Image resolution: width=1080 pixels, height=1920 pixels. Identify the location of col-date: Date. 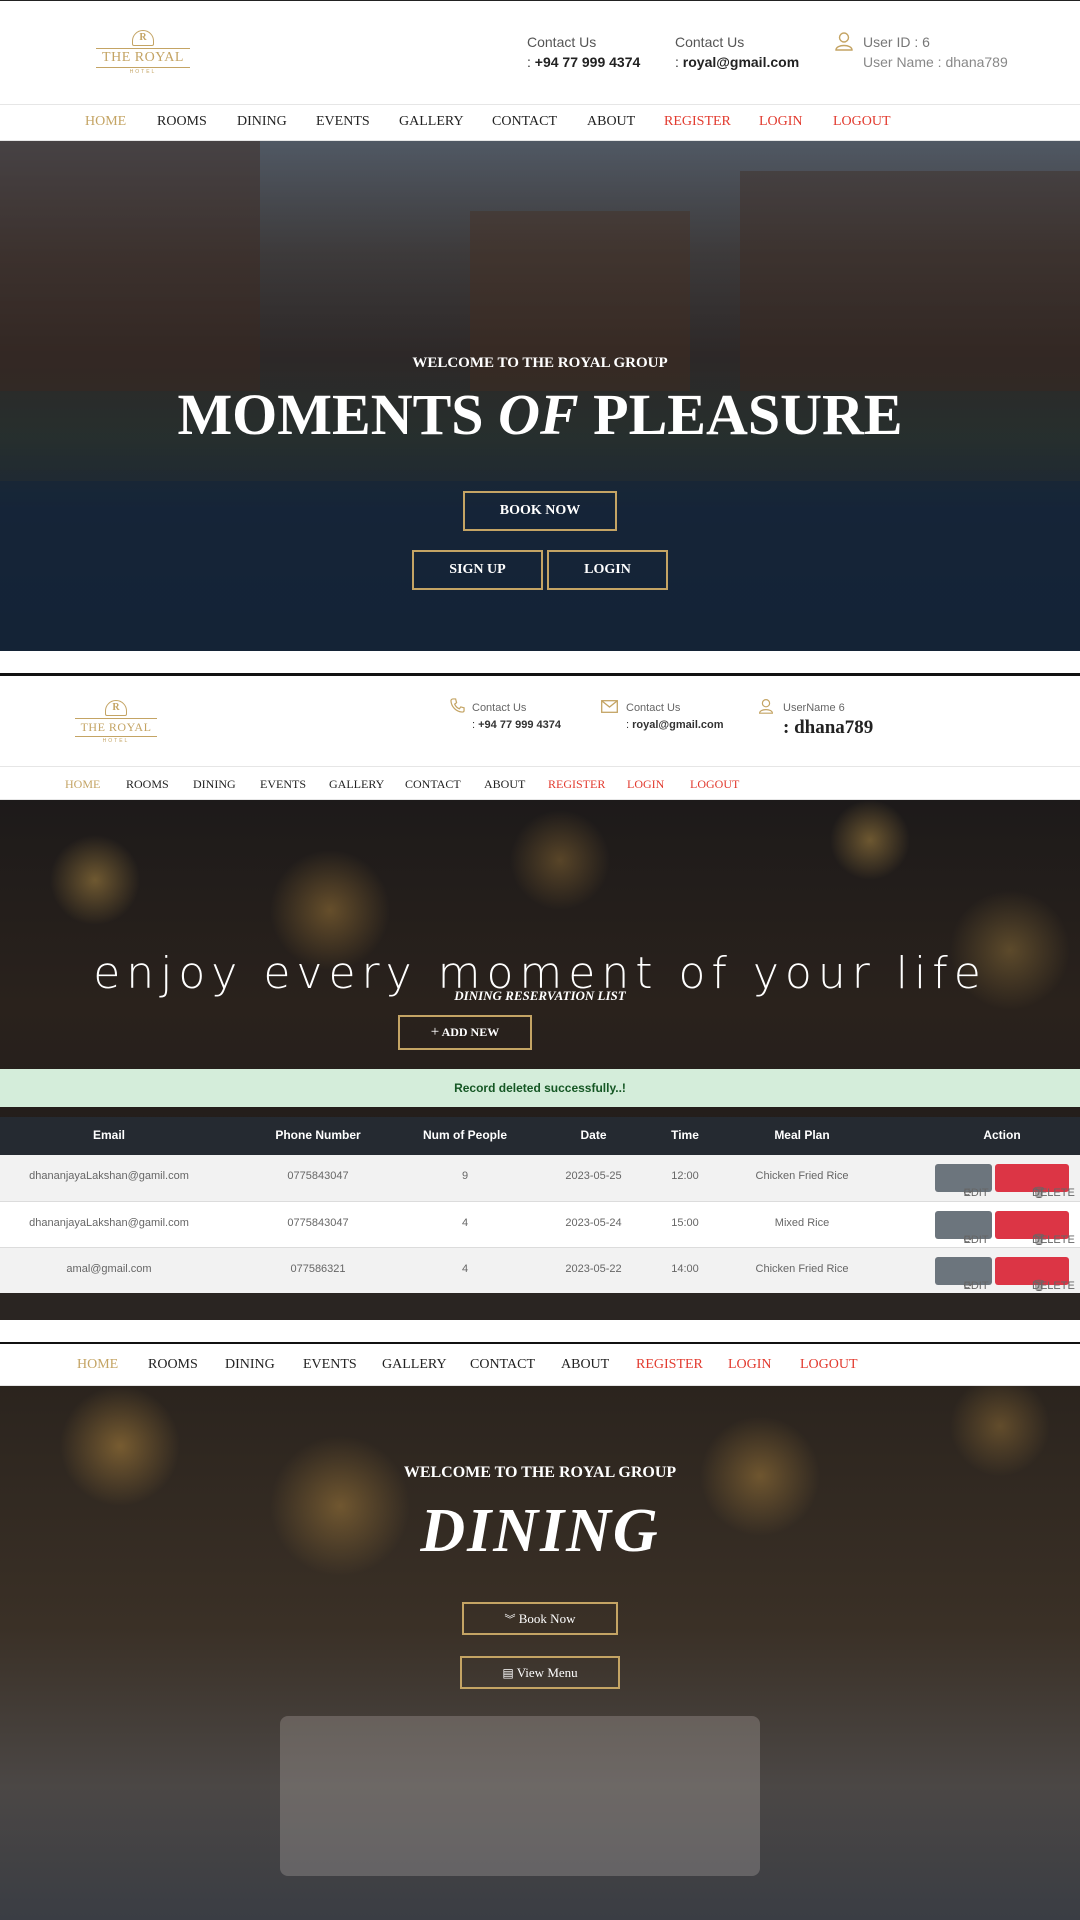
(593, 1135).